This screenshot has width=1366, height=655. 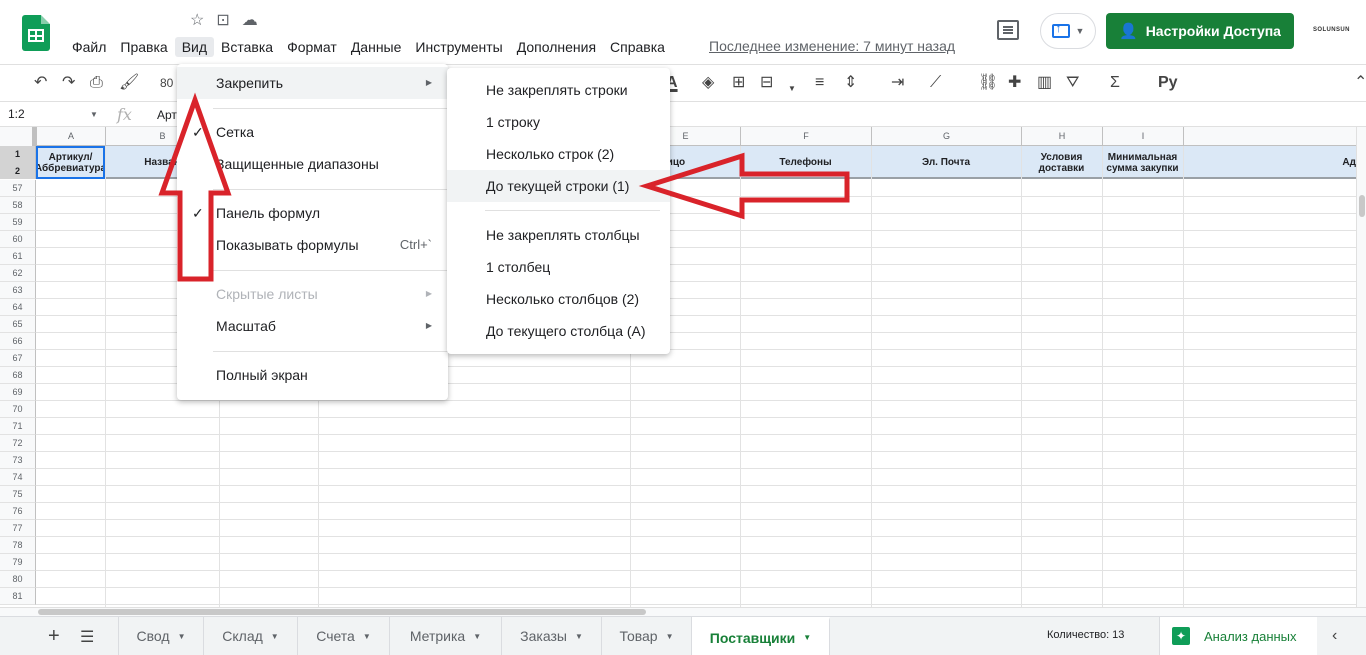 What do you see at coordinates (552, 636) in the screenshot?
I see `sheet-tab-zakazy: Заказы ▼` at bounding box center [552, 636].